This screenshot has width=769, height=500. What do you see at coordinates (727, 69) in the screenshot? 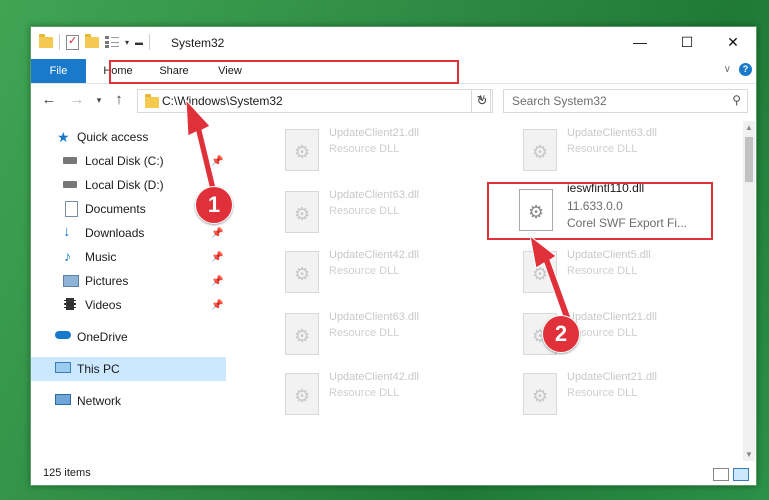
I see `chevron-down-icon: ∨` at bounding box center [727, 69].